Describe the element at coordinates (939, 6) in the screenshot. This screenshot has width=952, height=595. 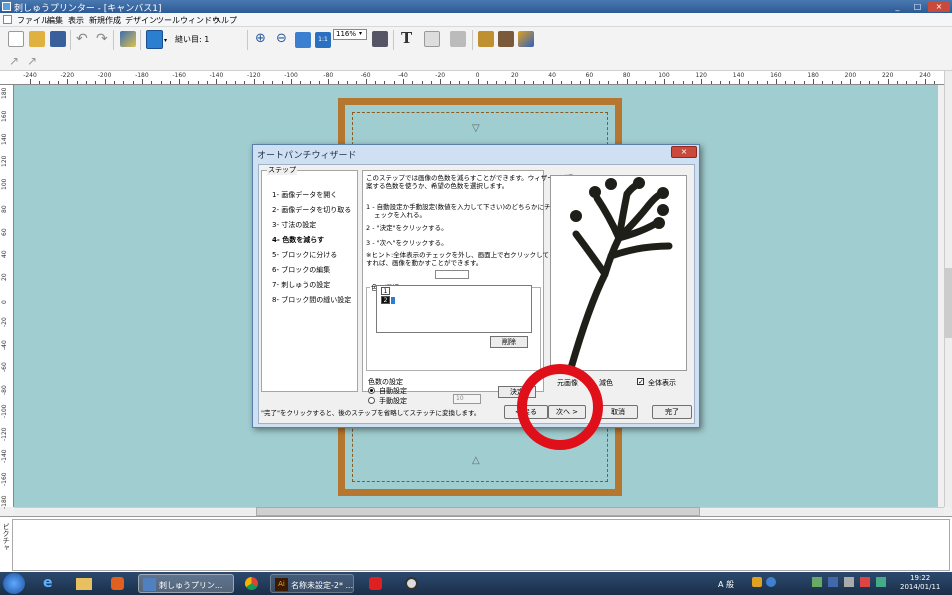
I see `close-button: ×` at that location.